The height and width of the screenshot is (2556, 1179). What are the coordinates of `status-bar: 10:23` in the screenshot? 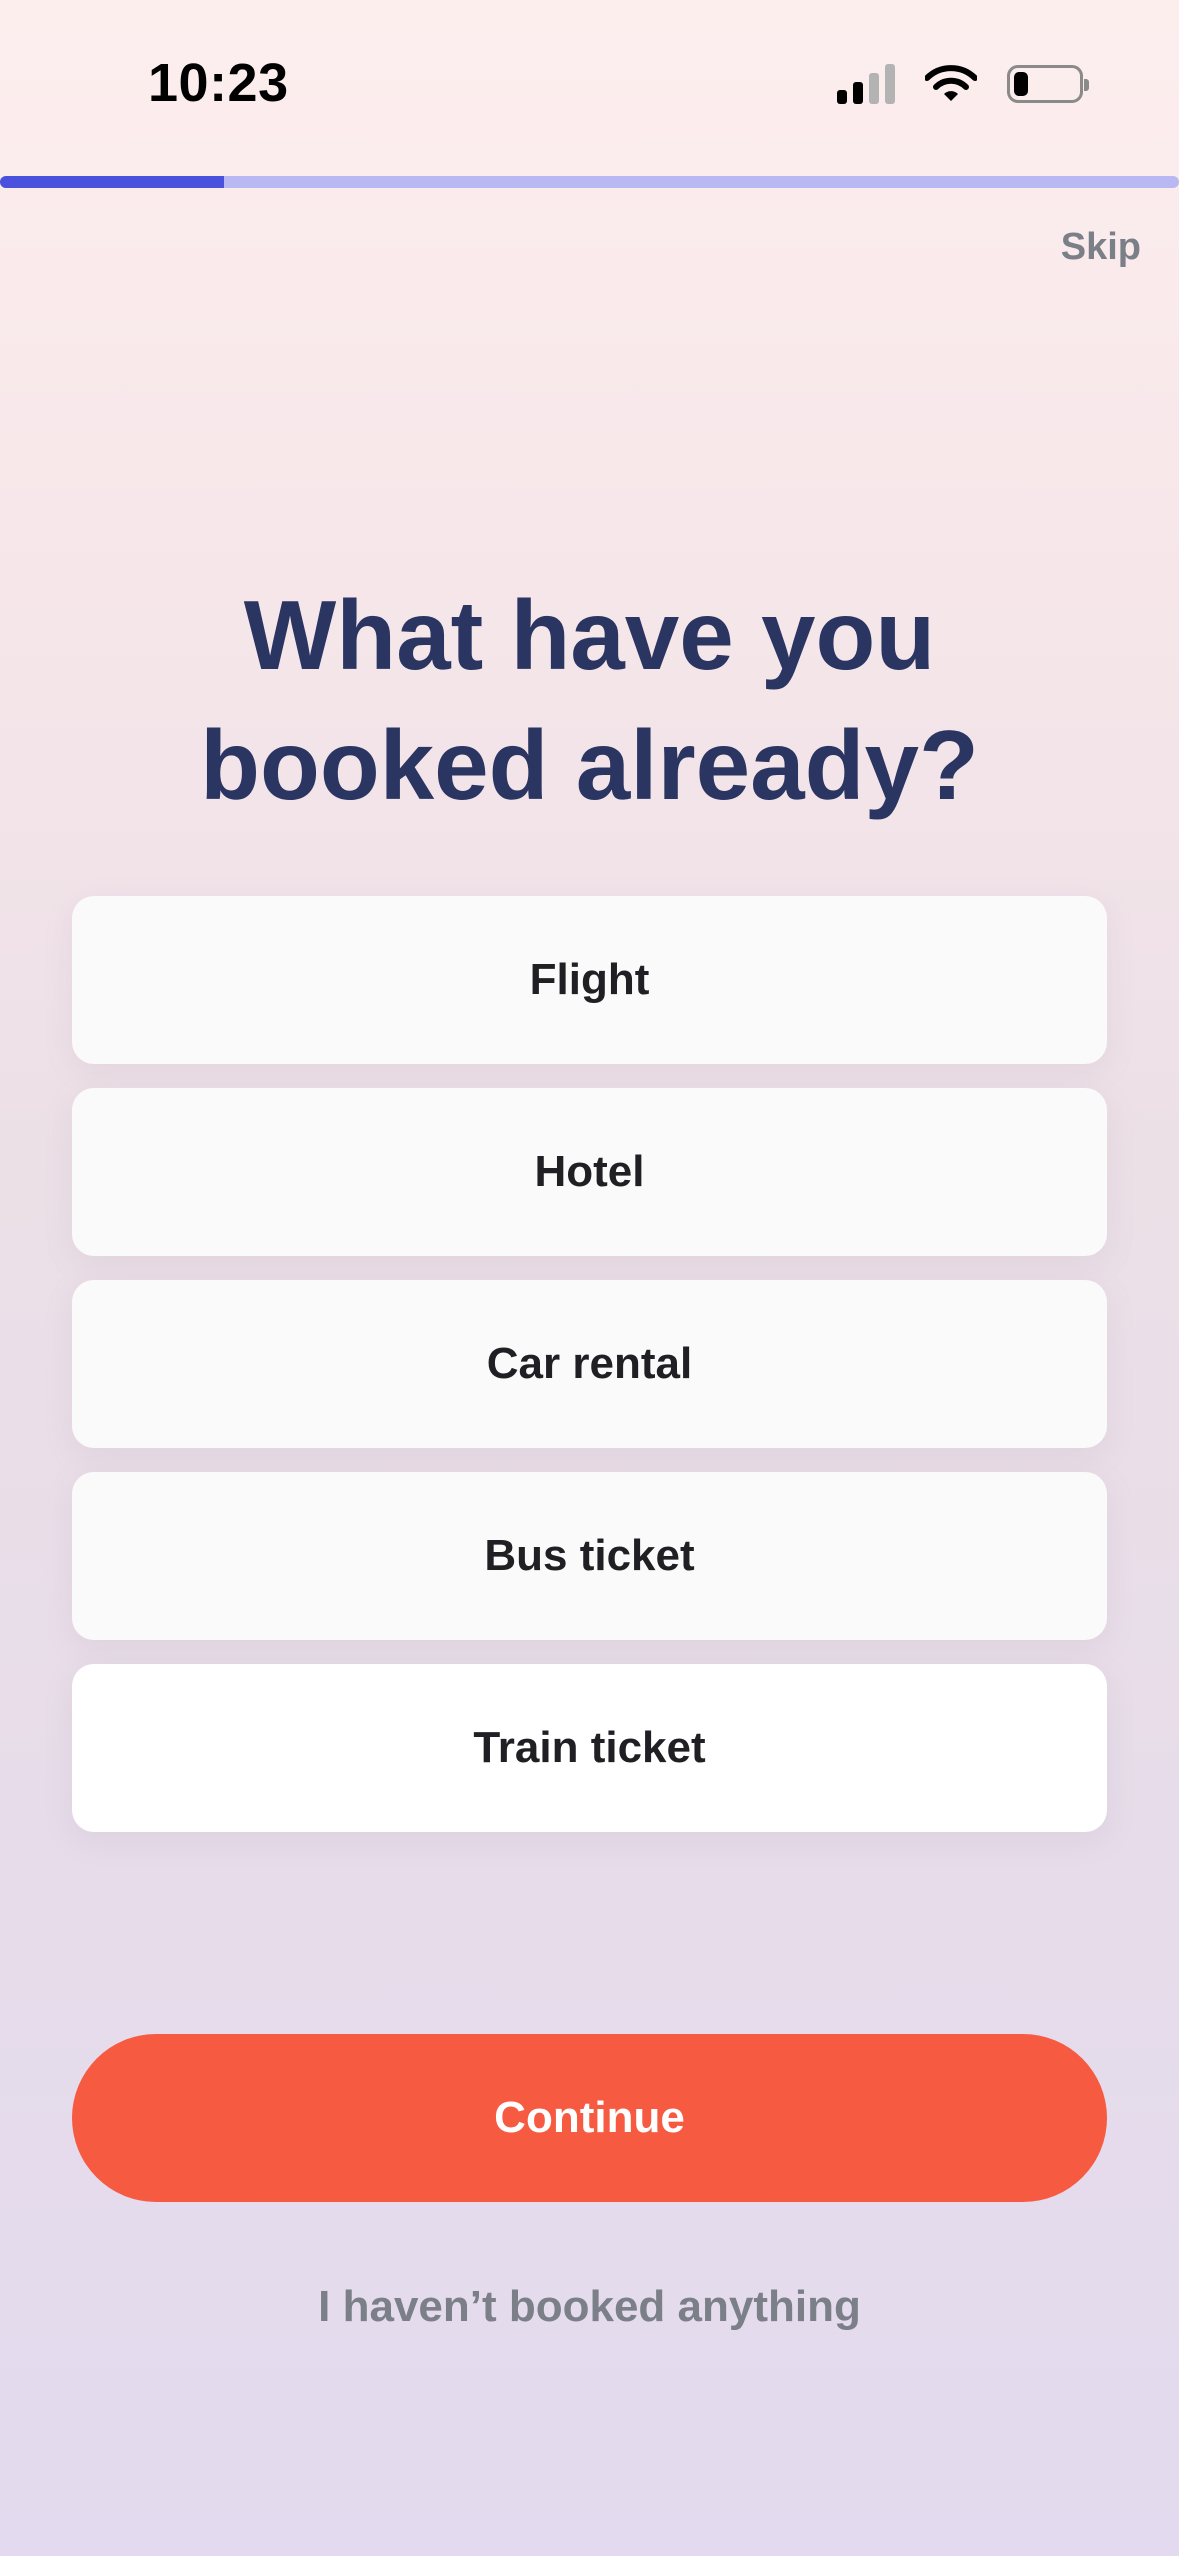 It's located at (589, 87).